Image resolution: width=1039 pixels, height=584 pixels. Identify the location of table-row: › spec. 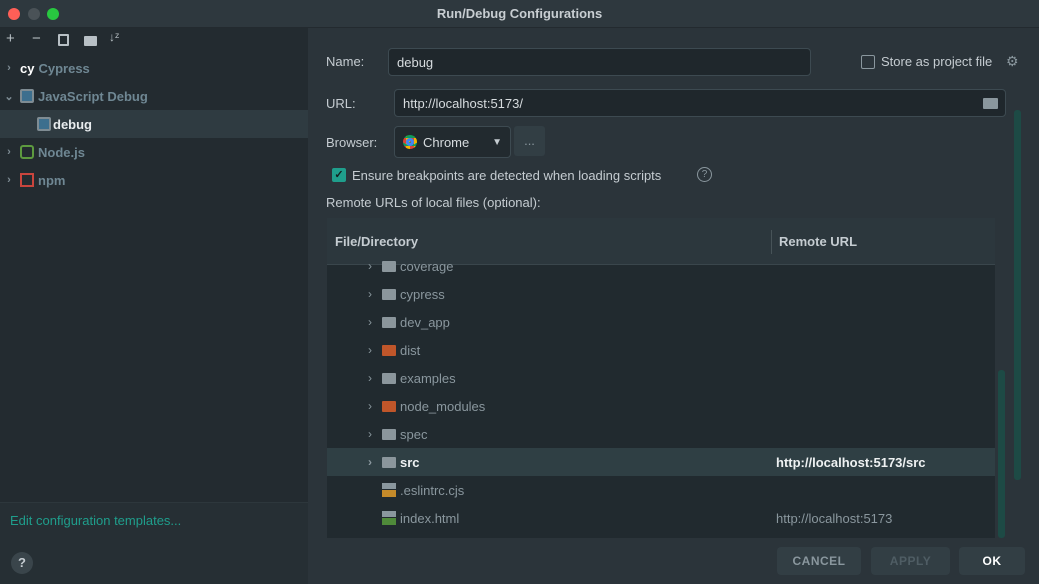
(661, 434).